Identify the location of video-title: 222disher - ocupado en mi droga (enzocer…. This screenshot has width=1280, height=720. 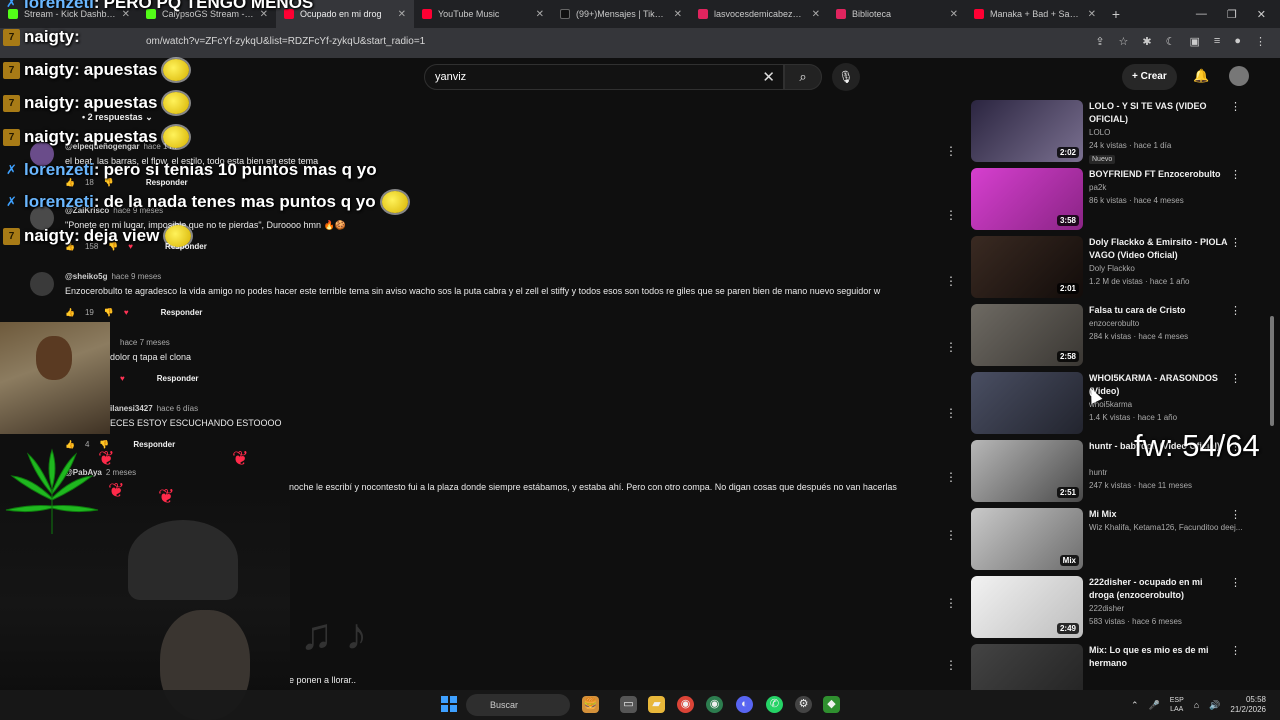
(1159, 589).